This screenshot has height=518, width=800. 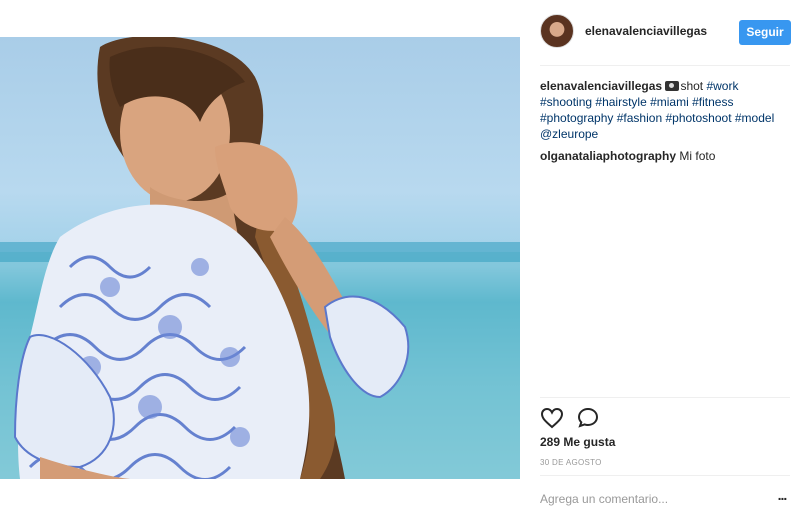 What do you see at coordinates (650, 499) in the screenshot?
I see `add-comment-input` at bounding box center [650, 499].